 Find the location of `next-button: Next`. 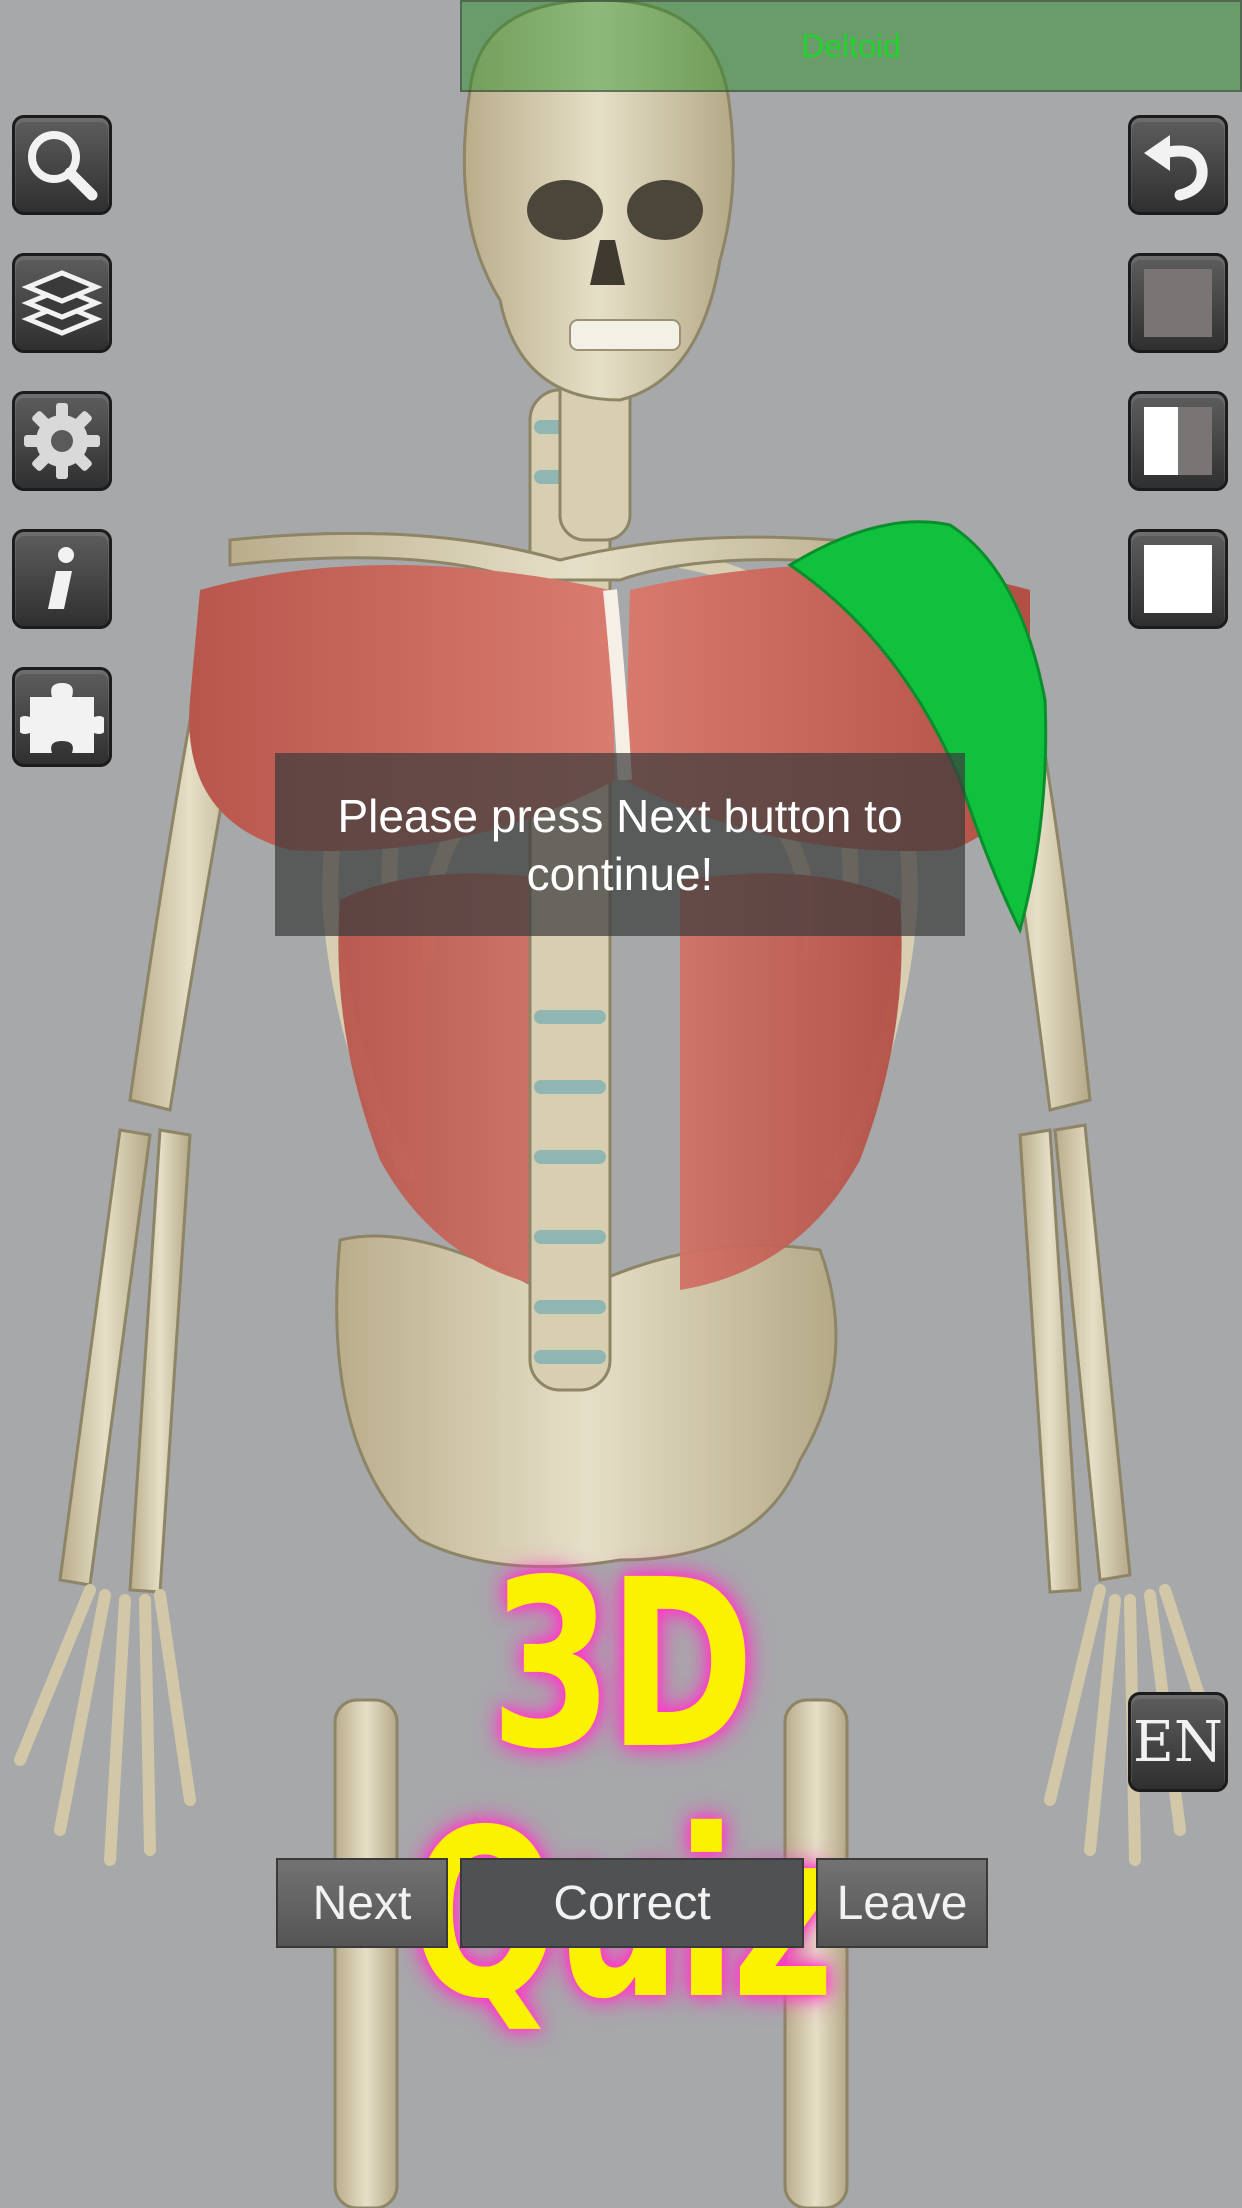

next-button: Next is located at coordinates (362, 1903).